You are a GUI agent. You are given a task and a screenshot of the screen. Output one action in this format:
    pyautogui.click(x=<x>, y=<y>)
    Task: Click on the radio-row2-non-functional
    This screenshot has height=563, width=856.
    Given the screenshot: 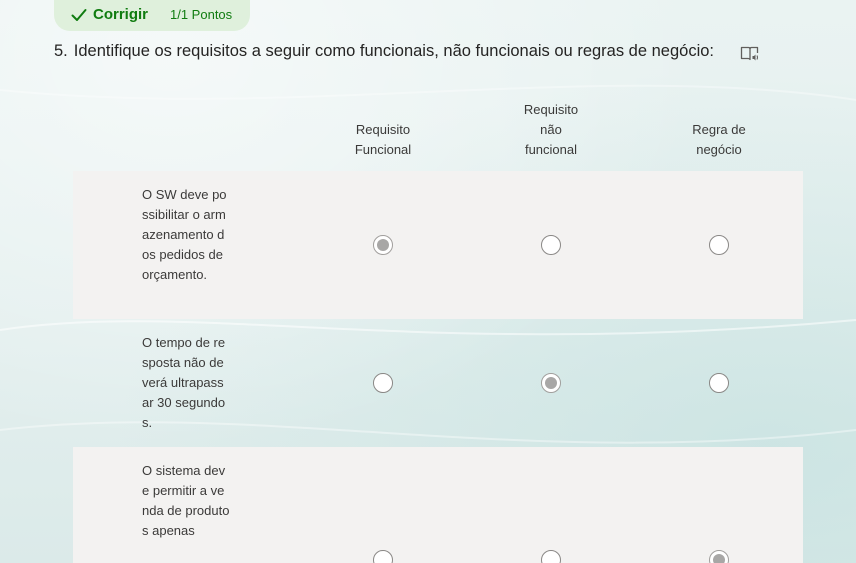 What is the action you would take?
    pyautogui.click(x=551, y=383)
    